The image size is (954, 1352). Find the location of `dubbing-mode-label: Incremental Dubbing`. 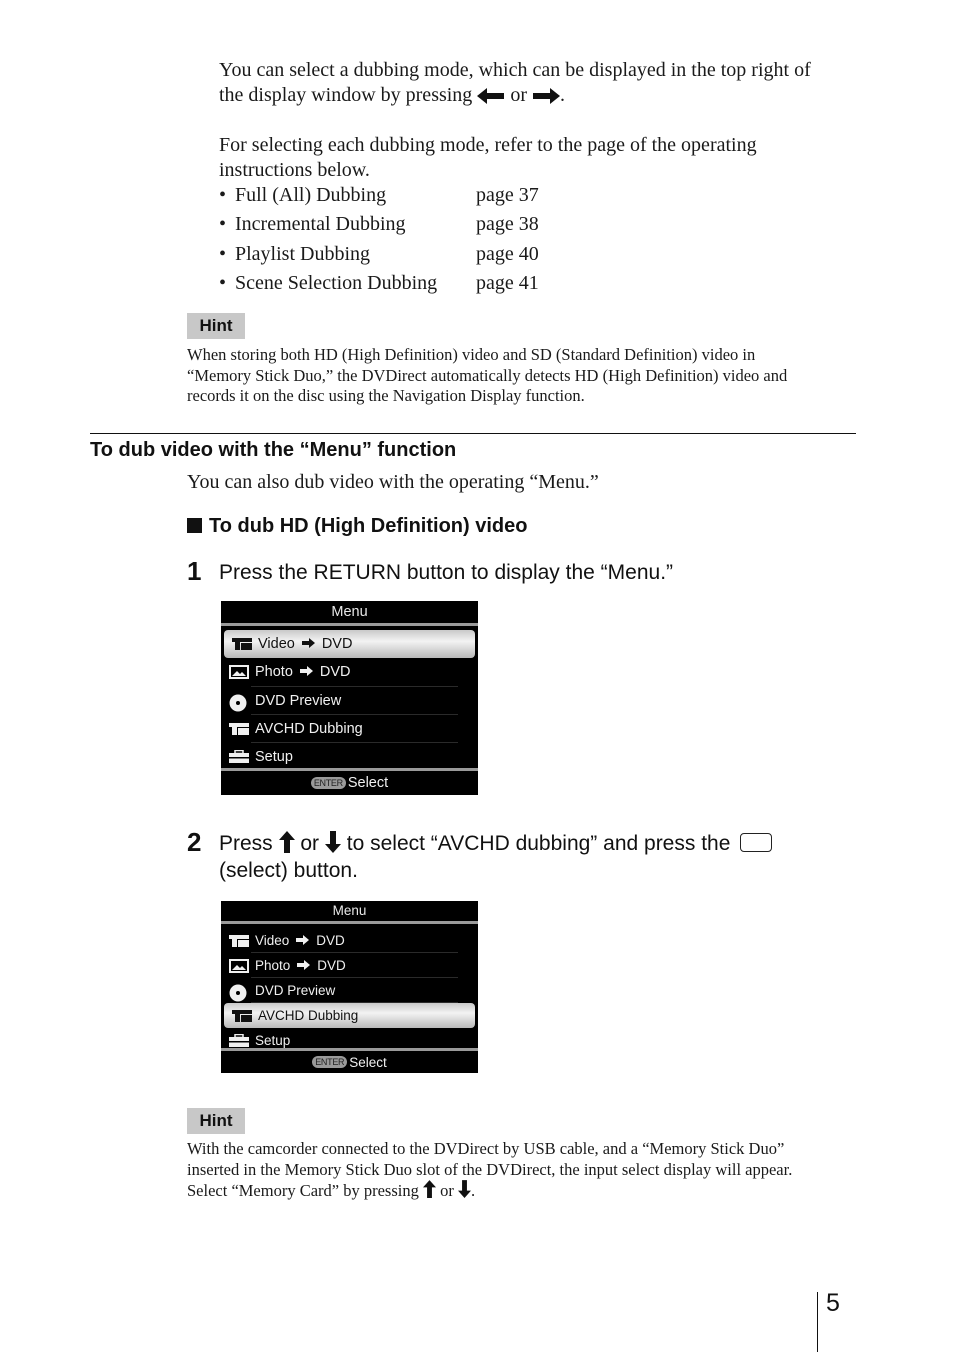

dubbing-mode-label: Incremental Dubbing is located at coordinates (320, 224).